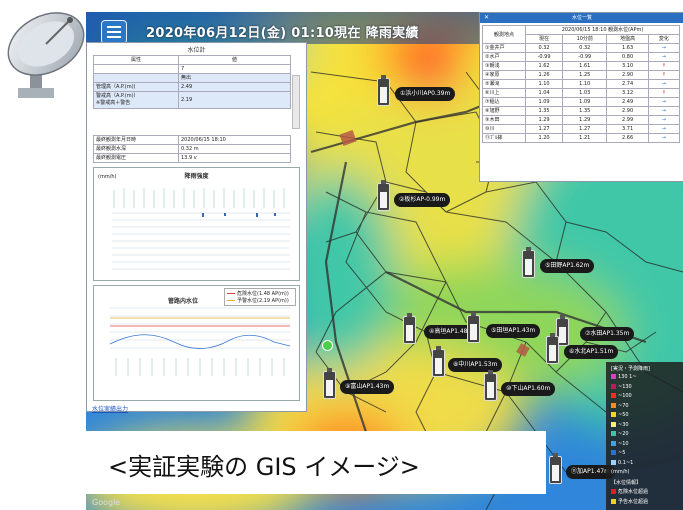 The width and height of the screenshot is (683, 510). I want to click on table-cell: ⑪ﾌﾟﾙ鉢, so click(504, 138).